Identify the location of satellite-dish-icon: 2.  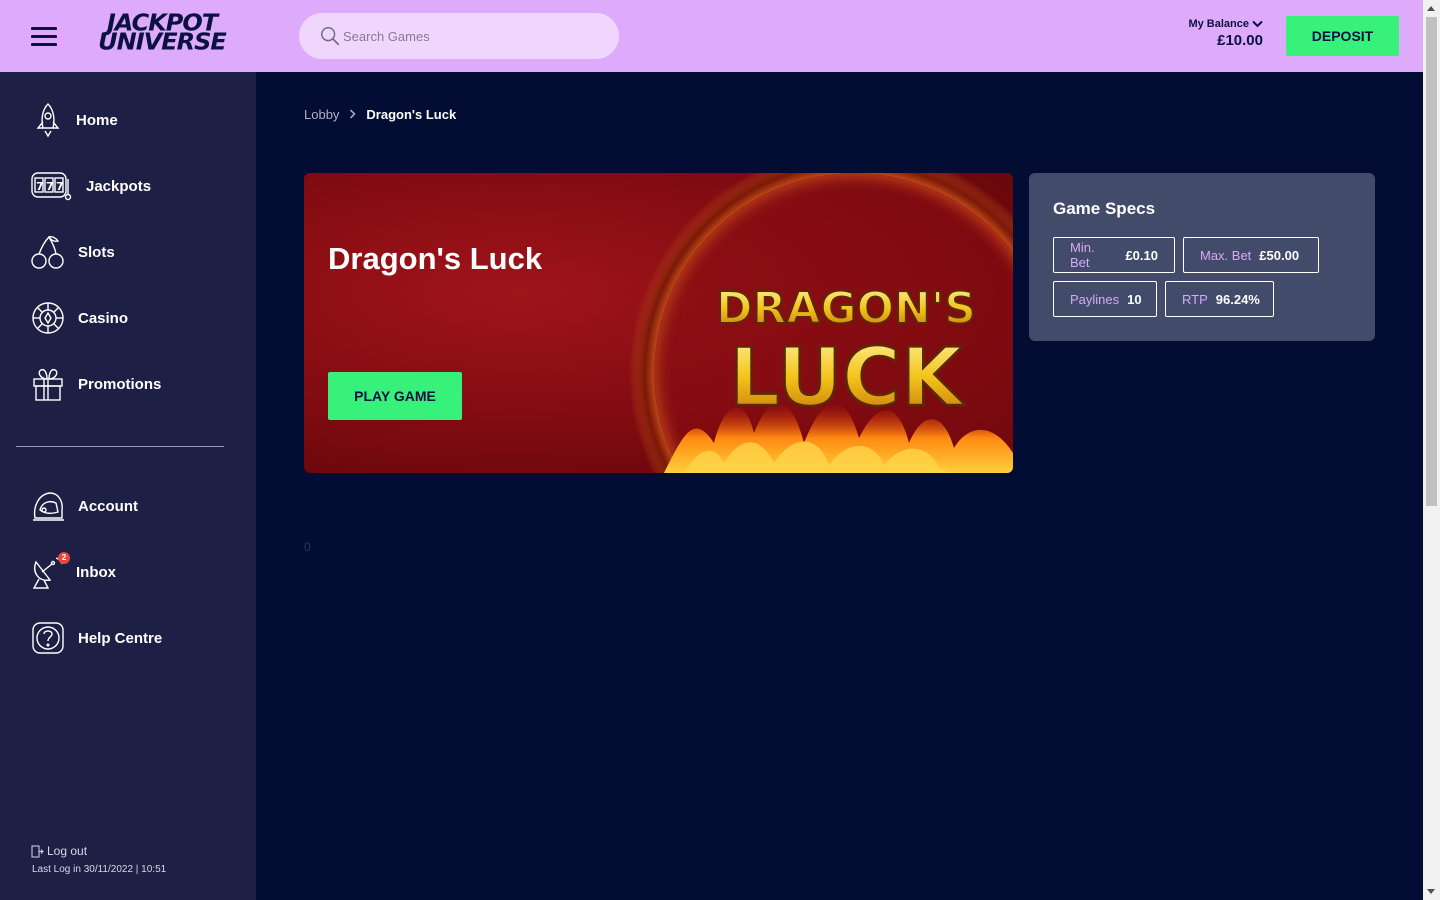
(50, 571).